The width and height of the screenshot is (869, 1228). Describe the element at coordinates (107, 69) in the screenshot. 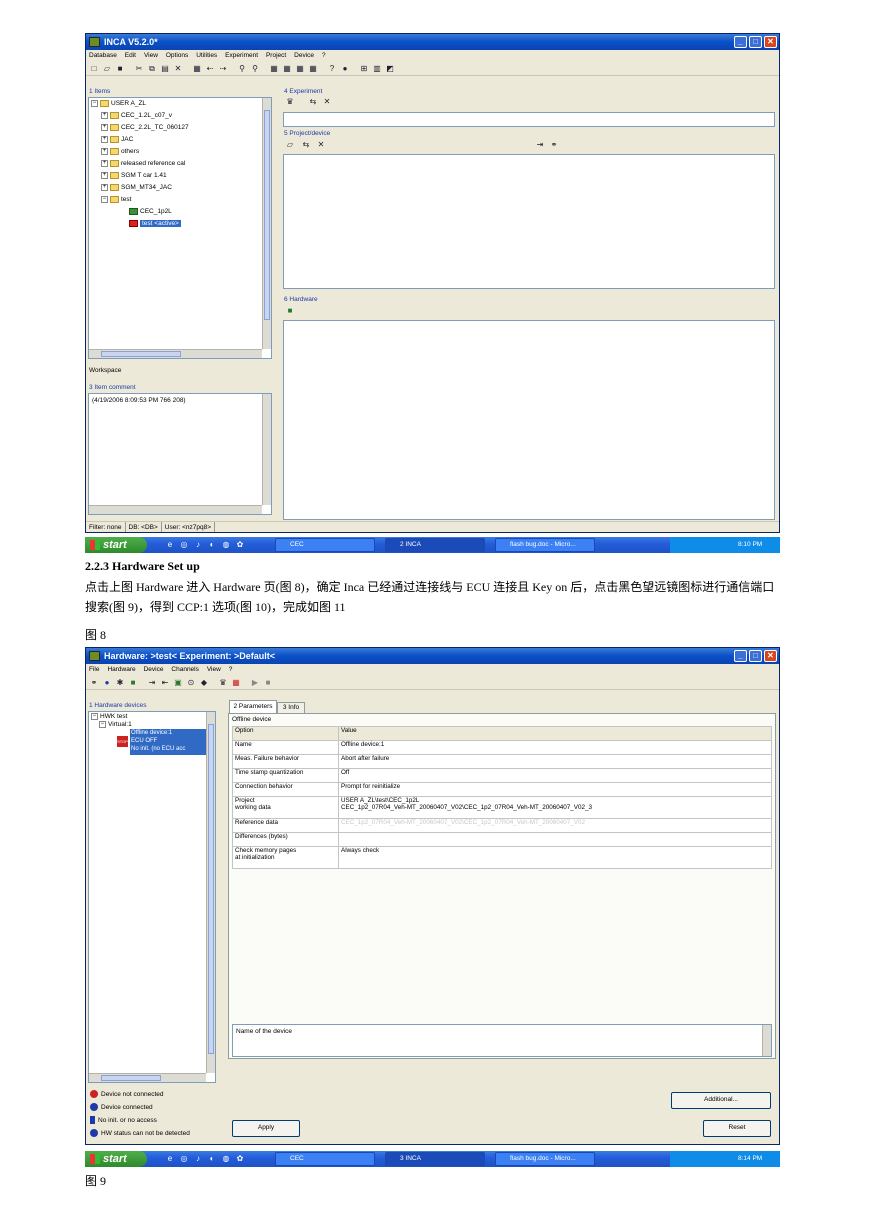

I see `open-icon: ▱` at that location.